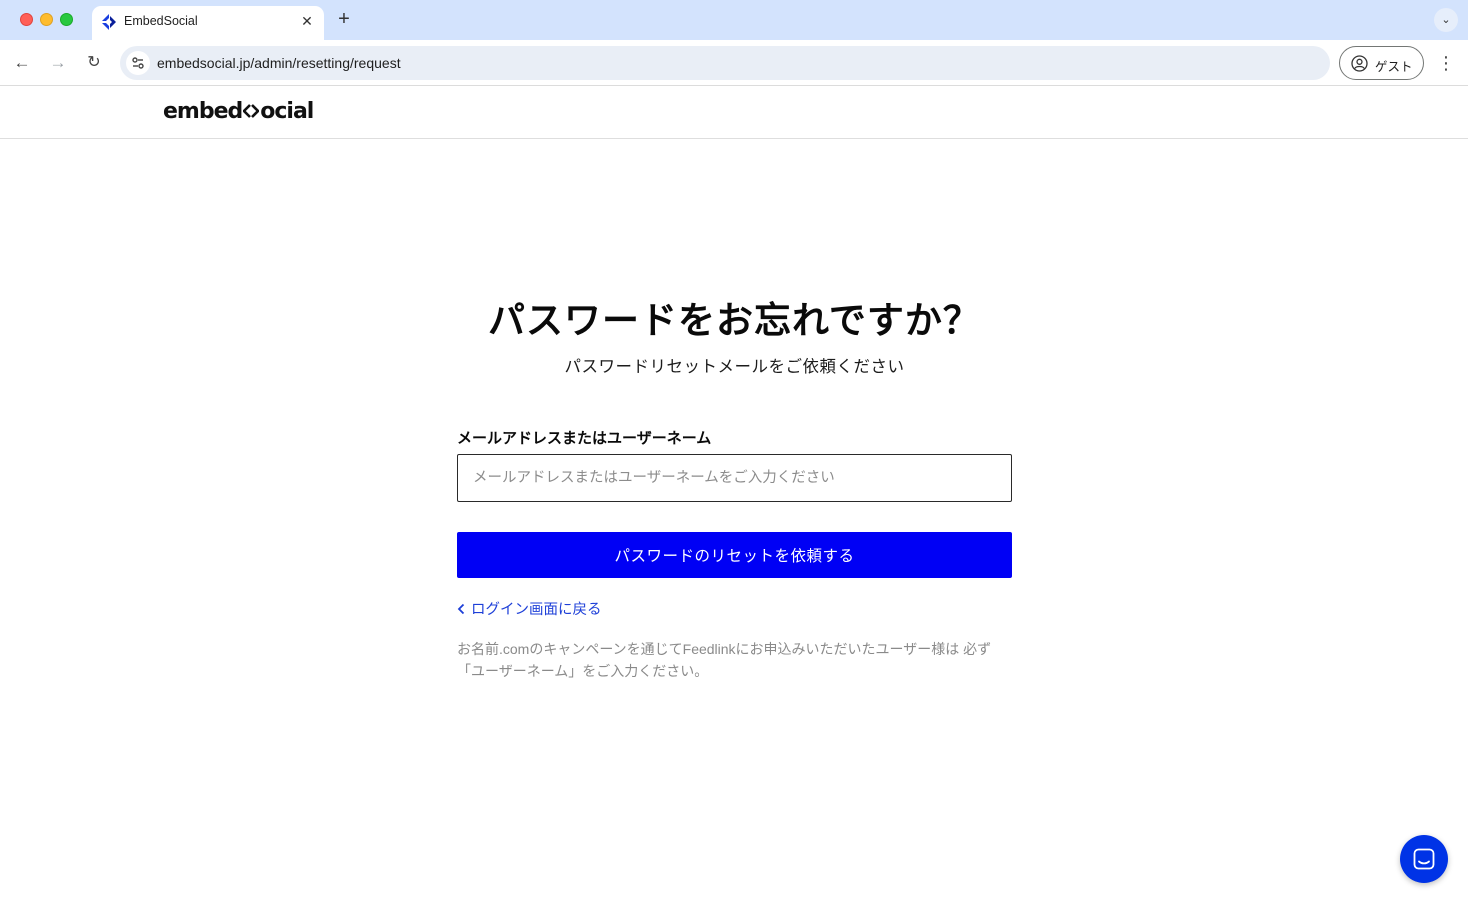 This screenshot has height=903, width=1468. Describe the element at coordinates (1394, 67) in the screenshot. I see `profile-label: ゲスト` at that location.